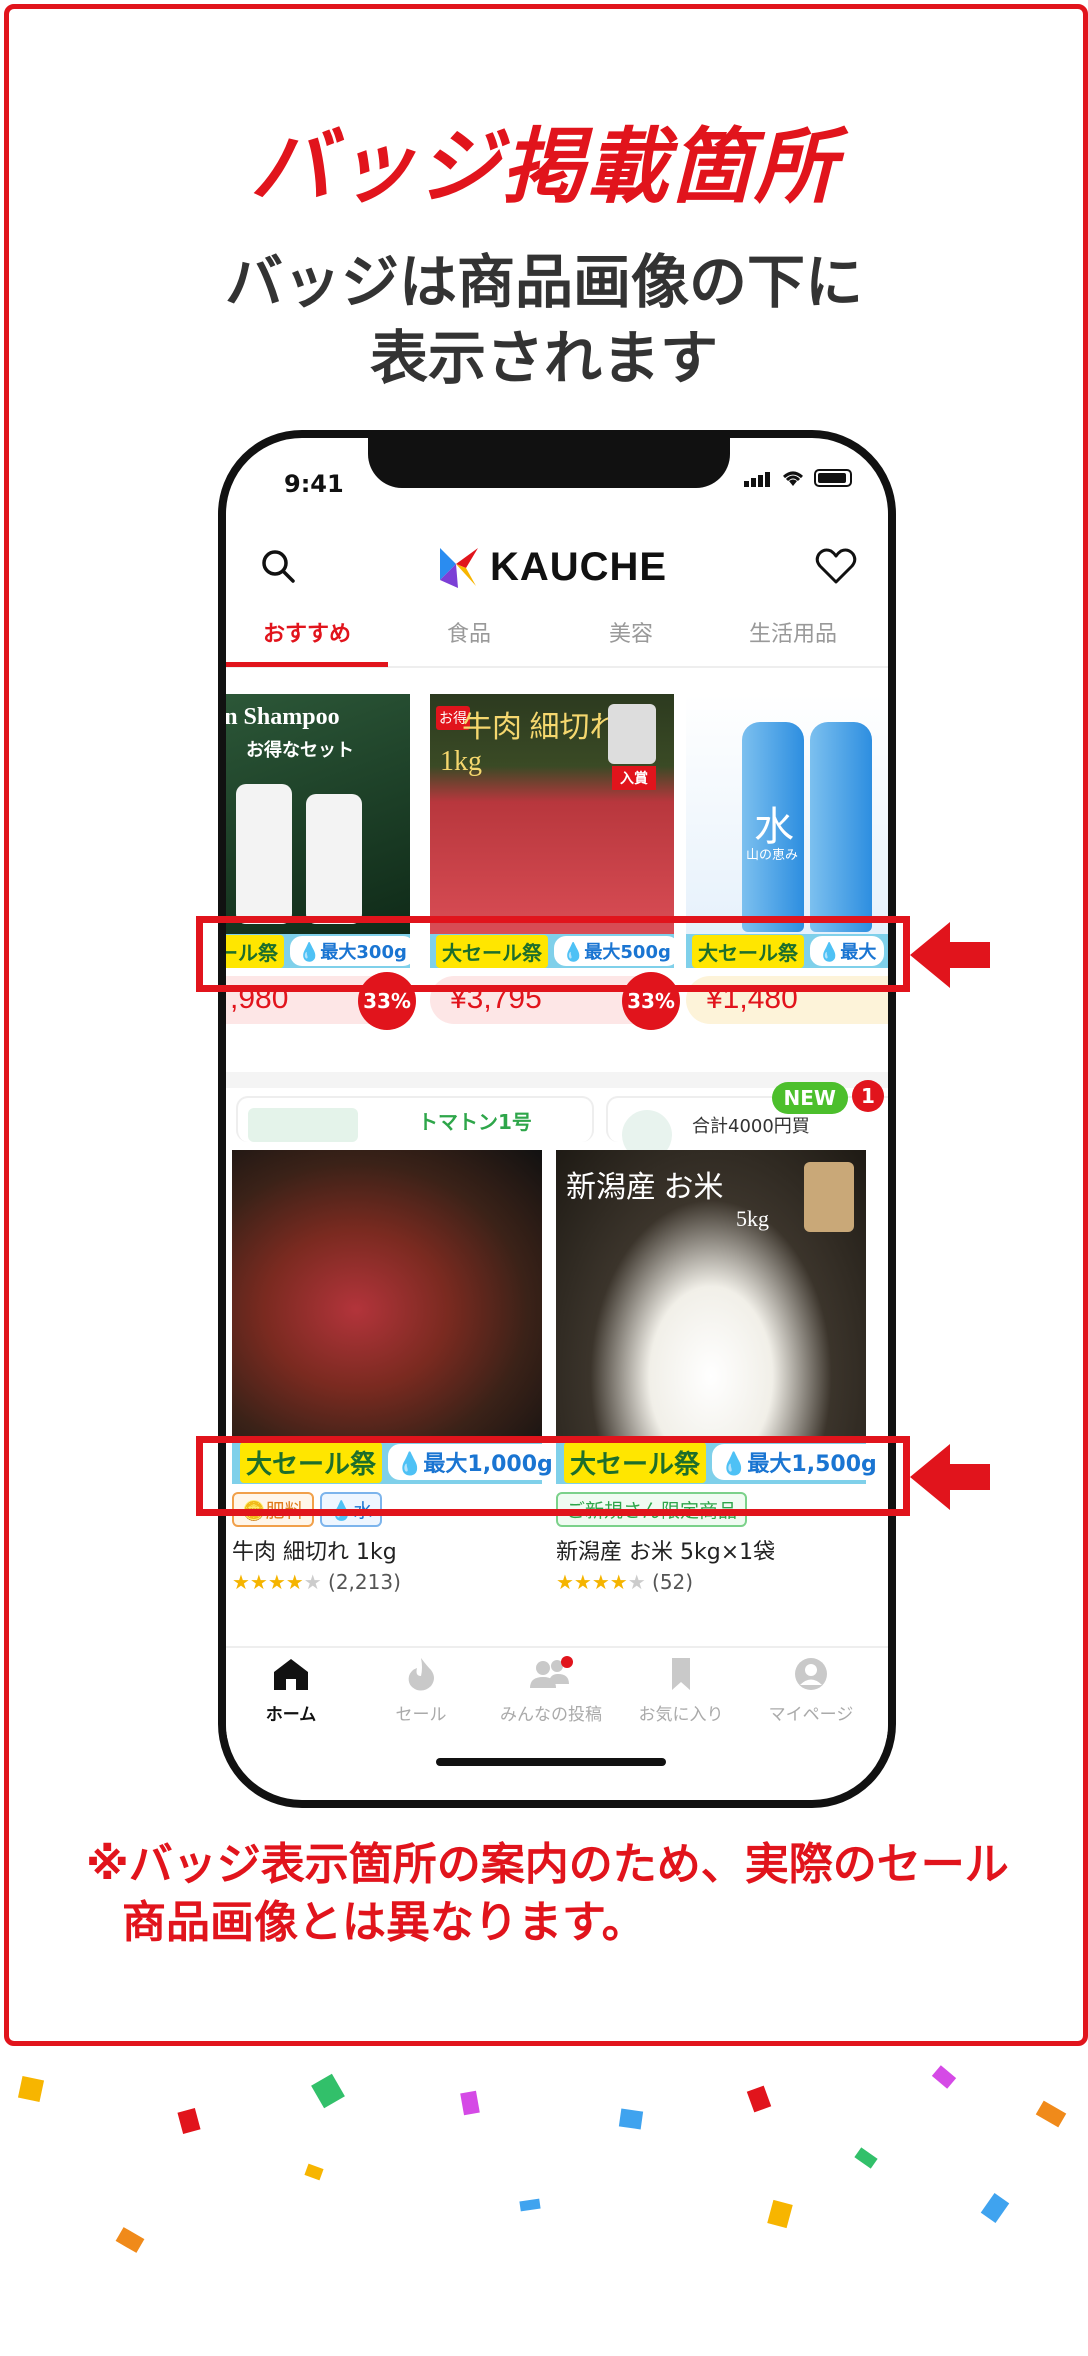 The width and height of the screenshot is (1088, 2356). I want to click on app-logo-text: KAUCHE, so click(579, 566).